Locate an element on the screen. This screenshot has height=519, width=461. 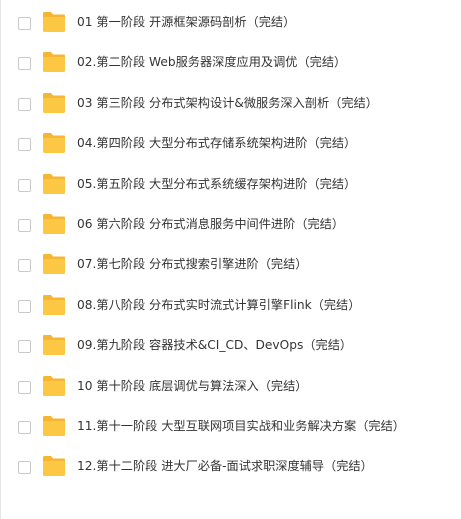
file-name: 09.第九阶段 容器技术&CI_CD、DevOps（完结） is located at coordinates (215, 345).